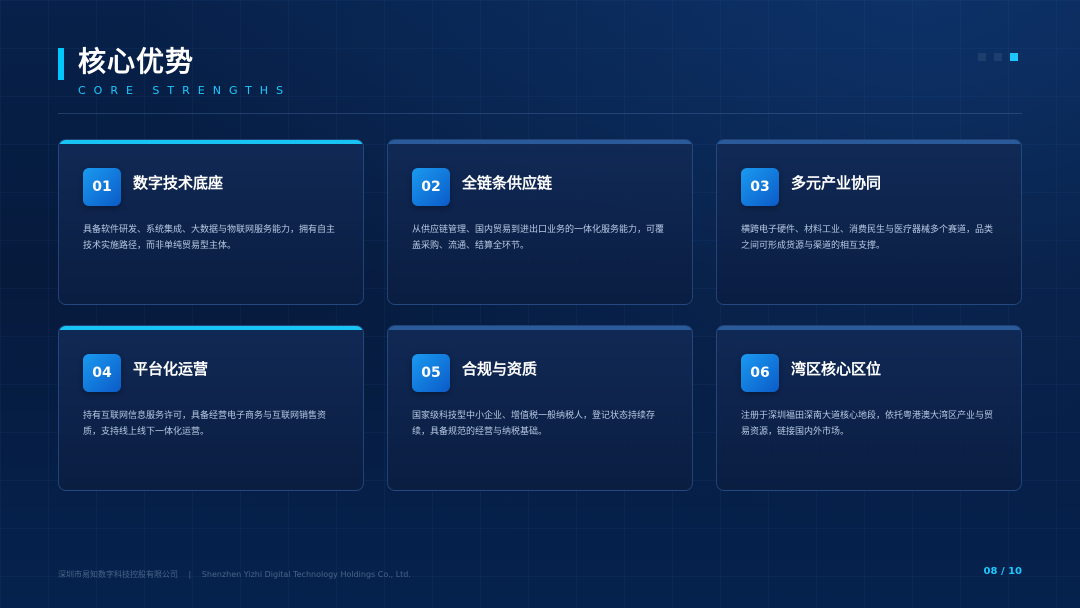  I want to click on card-title: 湾区核心区位, so click(836, 369).